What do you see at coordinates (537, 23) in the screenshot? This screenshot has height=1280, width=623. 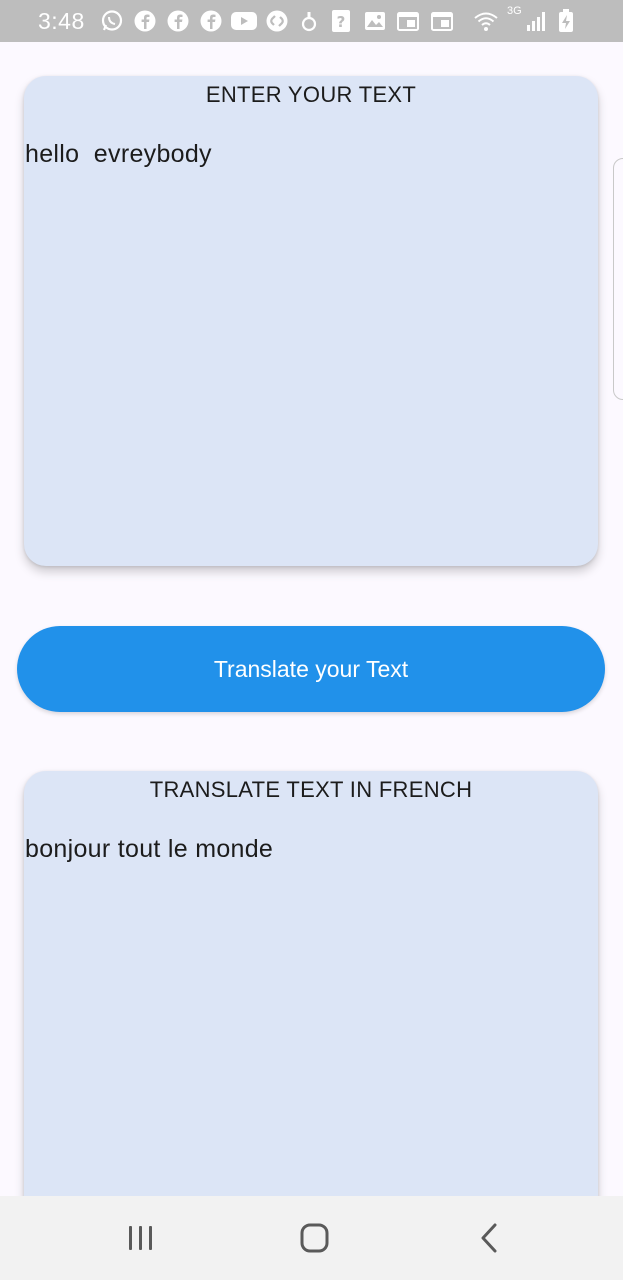 I see `signal-icon` at bounding box center [537, 23].